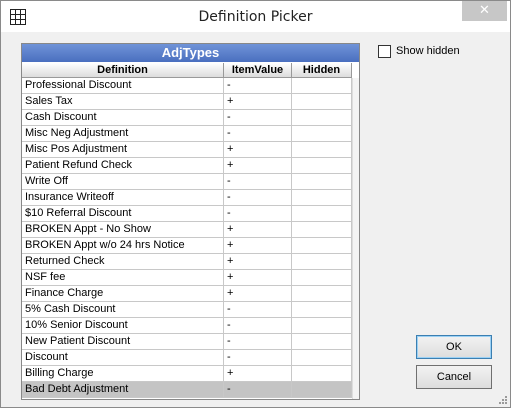  I want to click on ok-button: OK, so click(454, 347).